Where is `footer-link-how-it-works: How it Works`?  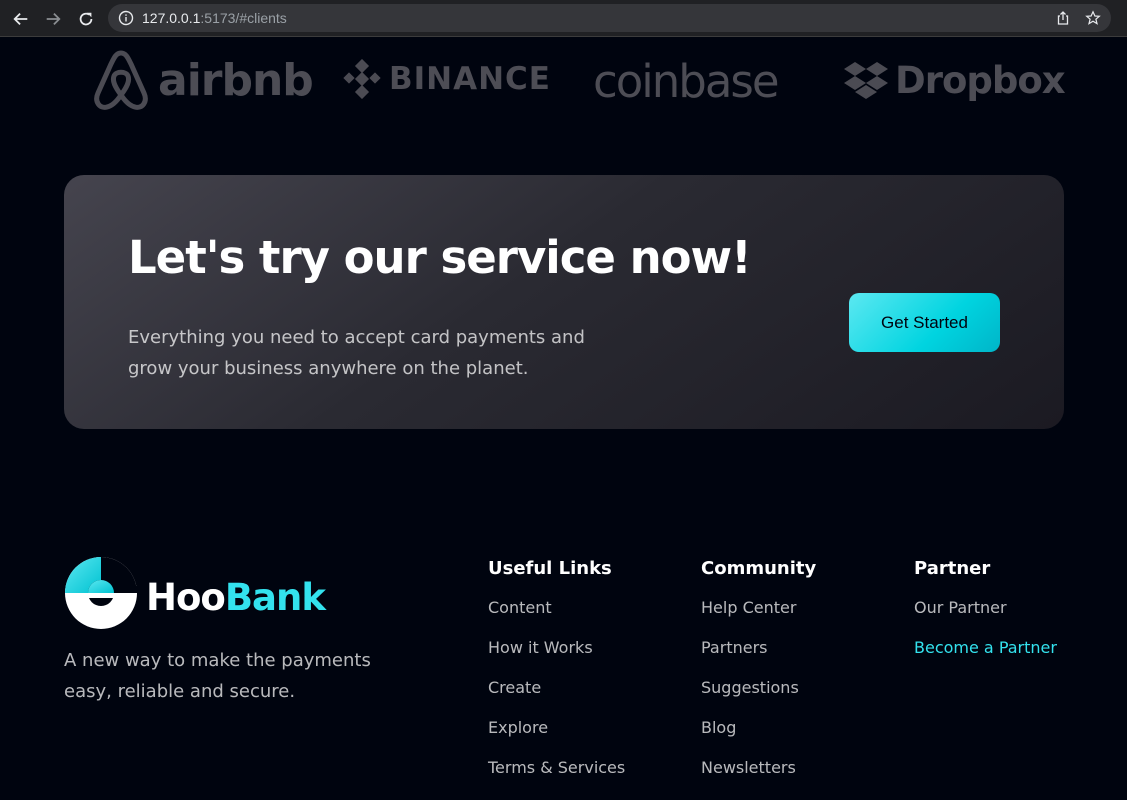 footer-link-how-it-works: How it Works is located at coordinates (556, 658).